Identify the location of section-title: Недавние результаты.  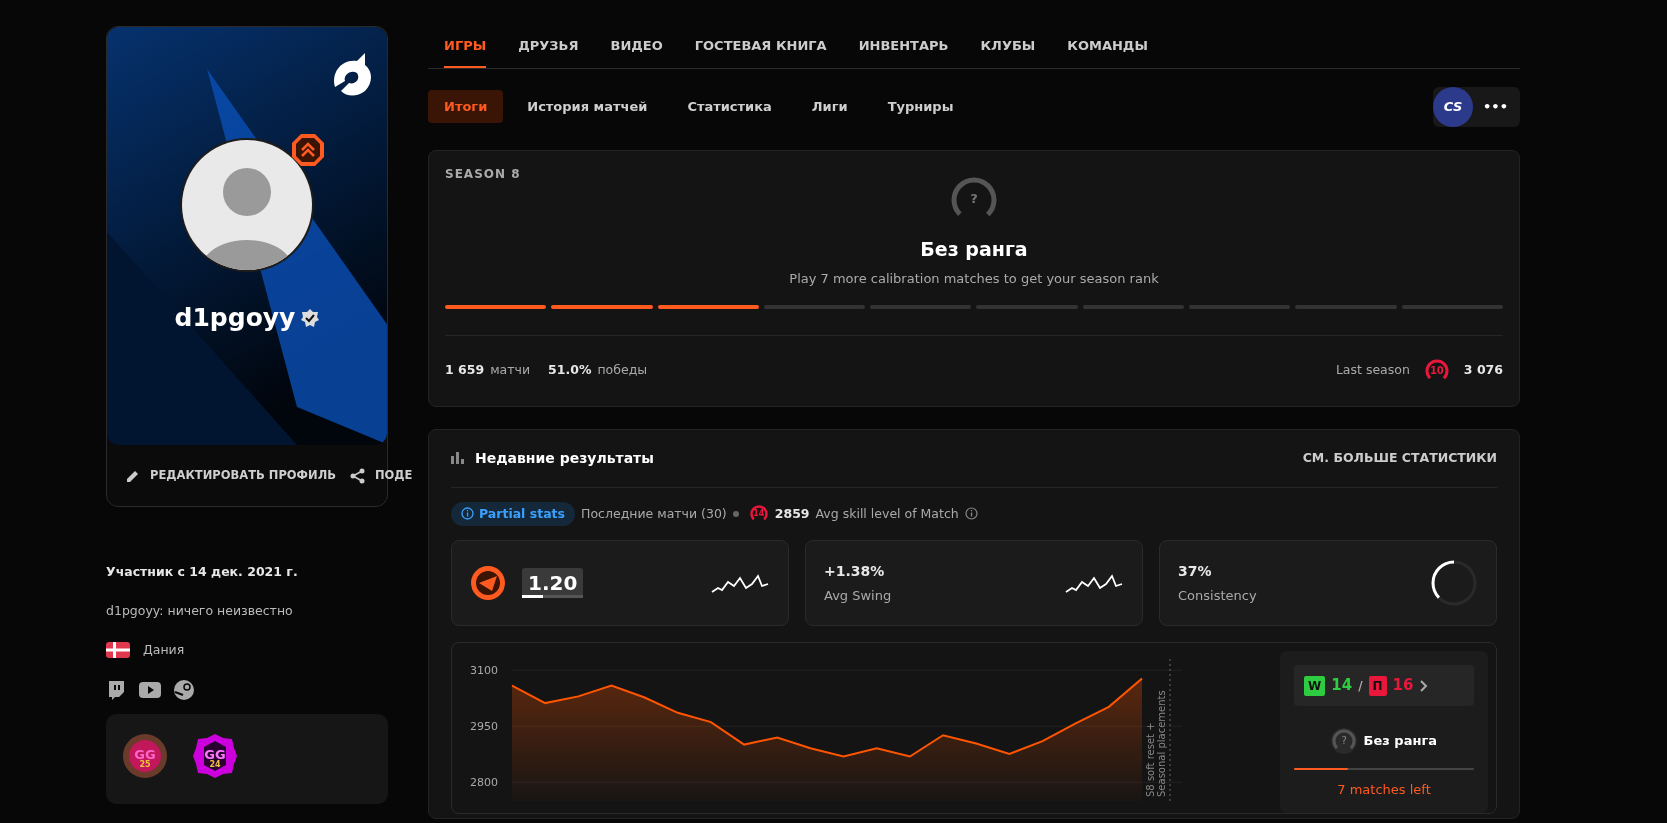
(564, 458).